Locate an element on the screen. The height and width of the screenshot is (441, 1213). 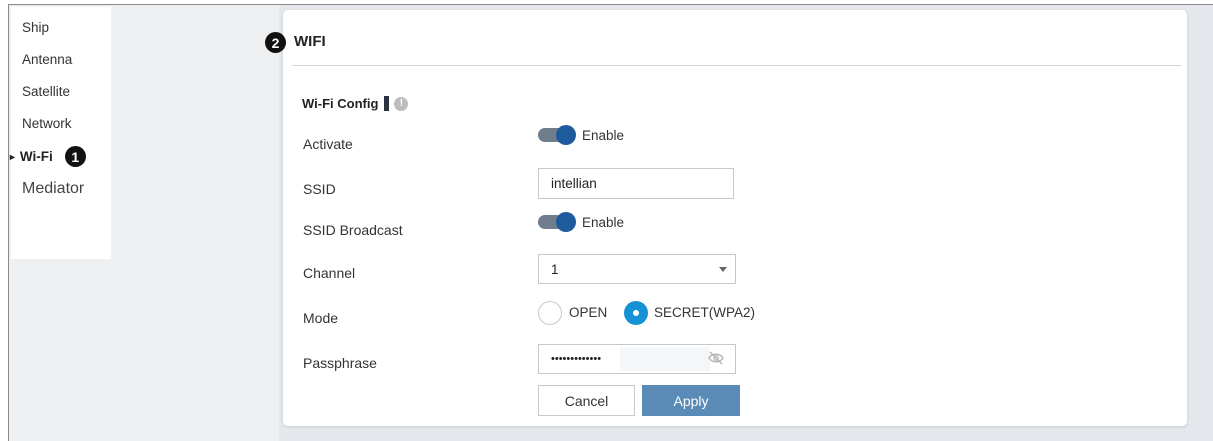
activate-state-label: Enable is located at coordinates (603, 135).